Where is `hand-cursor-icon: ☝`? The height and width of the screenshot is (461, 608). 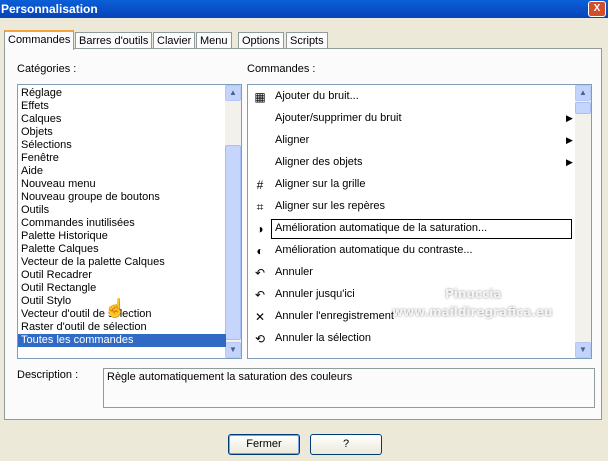
hand-cursor-icon: ☝ is located at coordinates (115, 308).